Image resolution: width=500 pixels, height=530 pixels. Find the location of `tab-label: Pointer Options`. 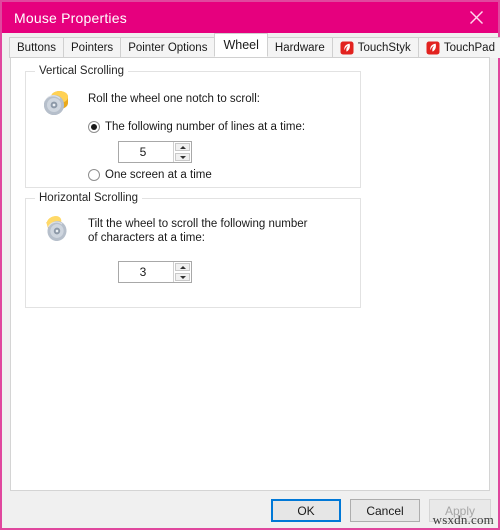

tab-label: Pointer Options is located at coordinates (168, 48).